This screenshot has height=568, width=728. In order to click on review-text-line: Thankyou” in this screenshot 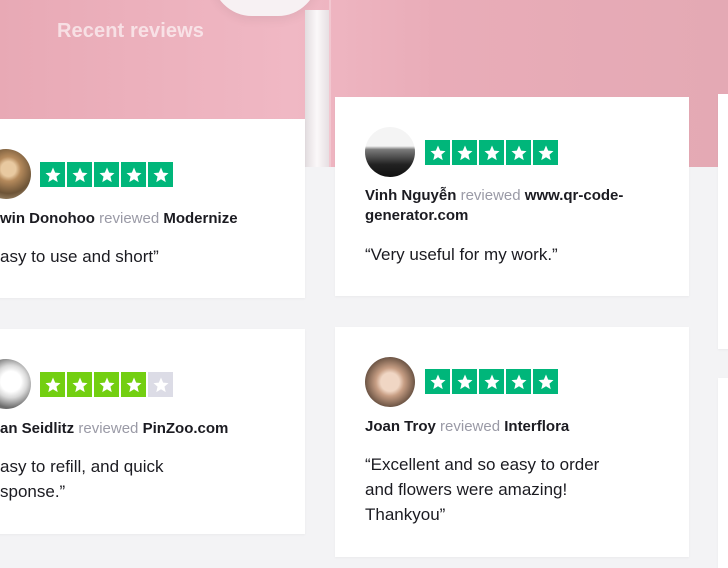, I will do `click(405, 514)`.